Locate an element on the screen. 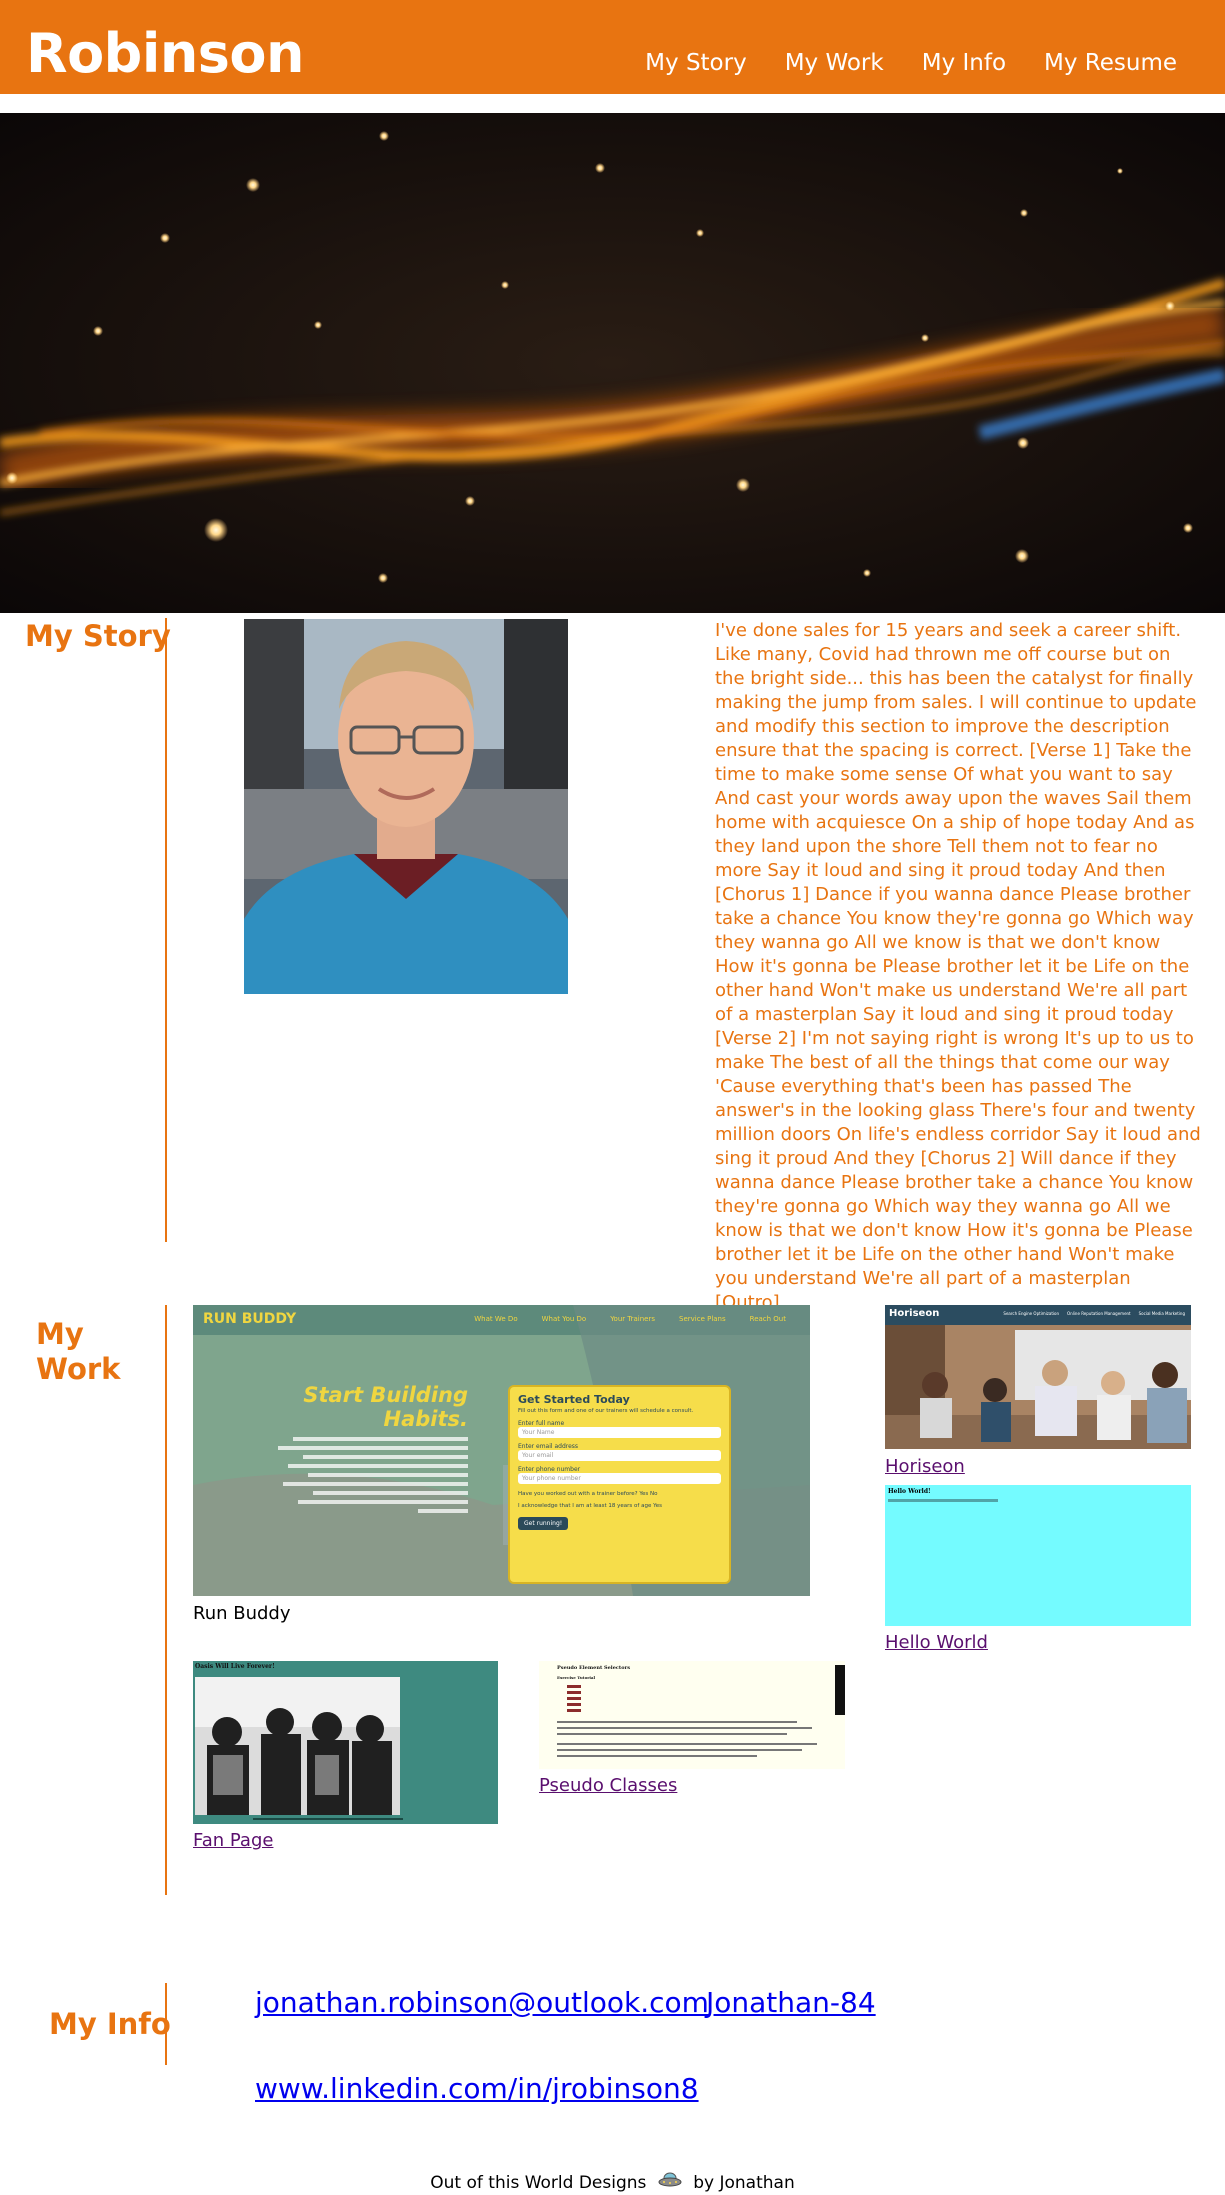 The width and height of the screenshot is (1225, 2195). run-buddy-field-label: Enter full name is located at coordinates (541, 1423).